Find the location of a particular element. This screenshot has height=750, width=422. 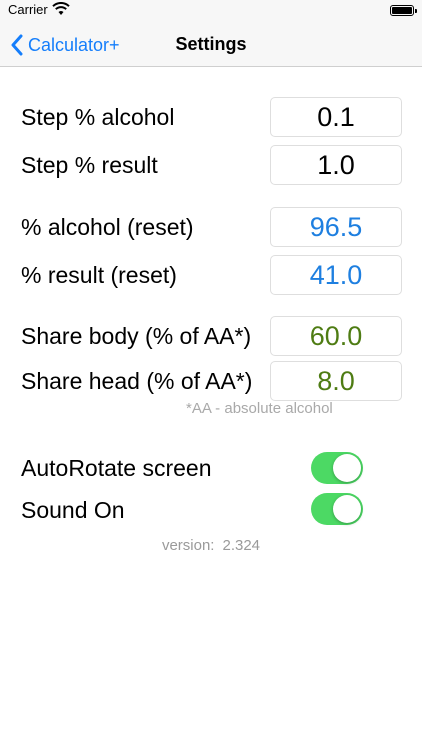

autorotate-toggle is located at coordinates (337, 468).